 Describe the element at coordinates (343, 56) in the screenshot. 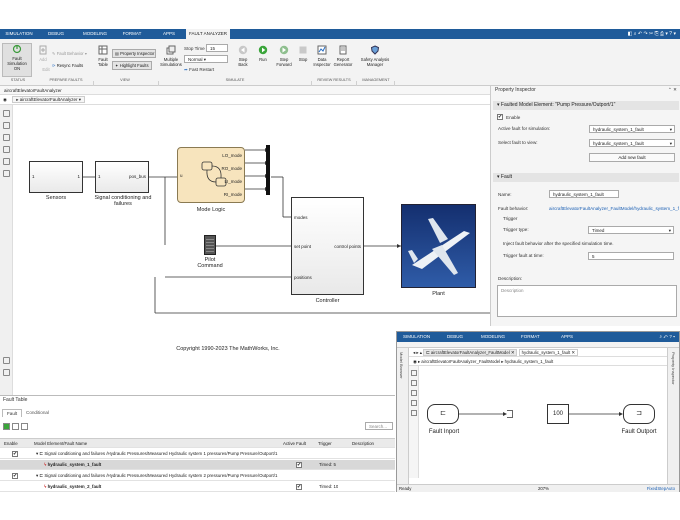

I see `report-generator-button: Report Generator` at that location.